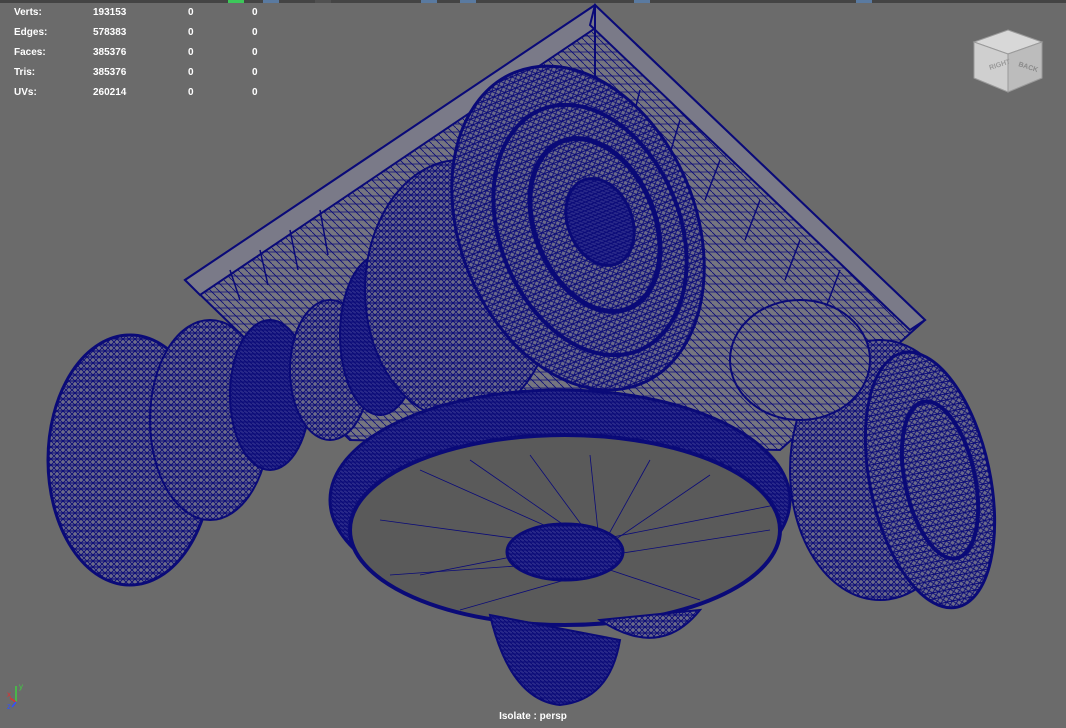 The image size is (1066, 728). I want to click on hud-value-total: 193153, so click(110, 12).